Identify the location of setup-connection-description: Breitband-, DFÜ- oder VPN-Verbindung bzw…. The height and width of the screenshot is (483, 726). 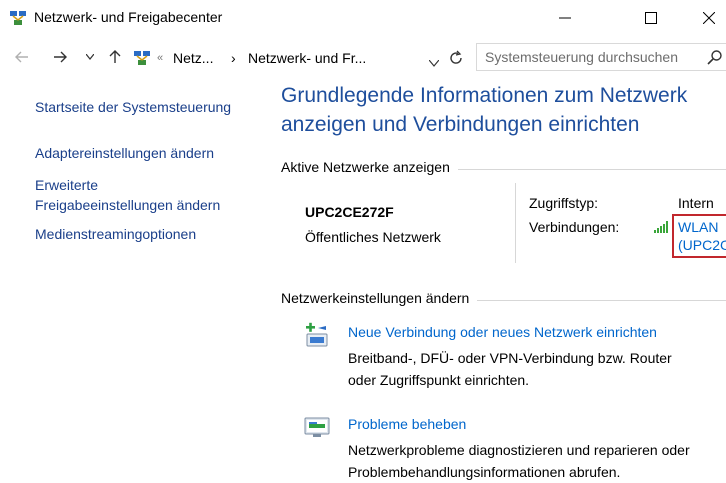
(537, 369).